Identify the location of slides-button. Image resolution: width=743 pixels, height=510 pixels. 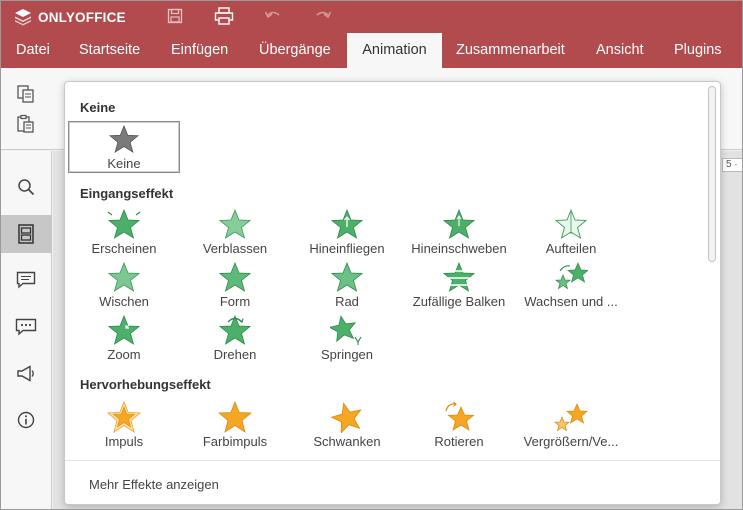
(26, 234).